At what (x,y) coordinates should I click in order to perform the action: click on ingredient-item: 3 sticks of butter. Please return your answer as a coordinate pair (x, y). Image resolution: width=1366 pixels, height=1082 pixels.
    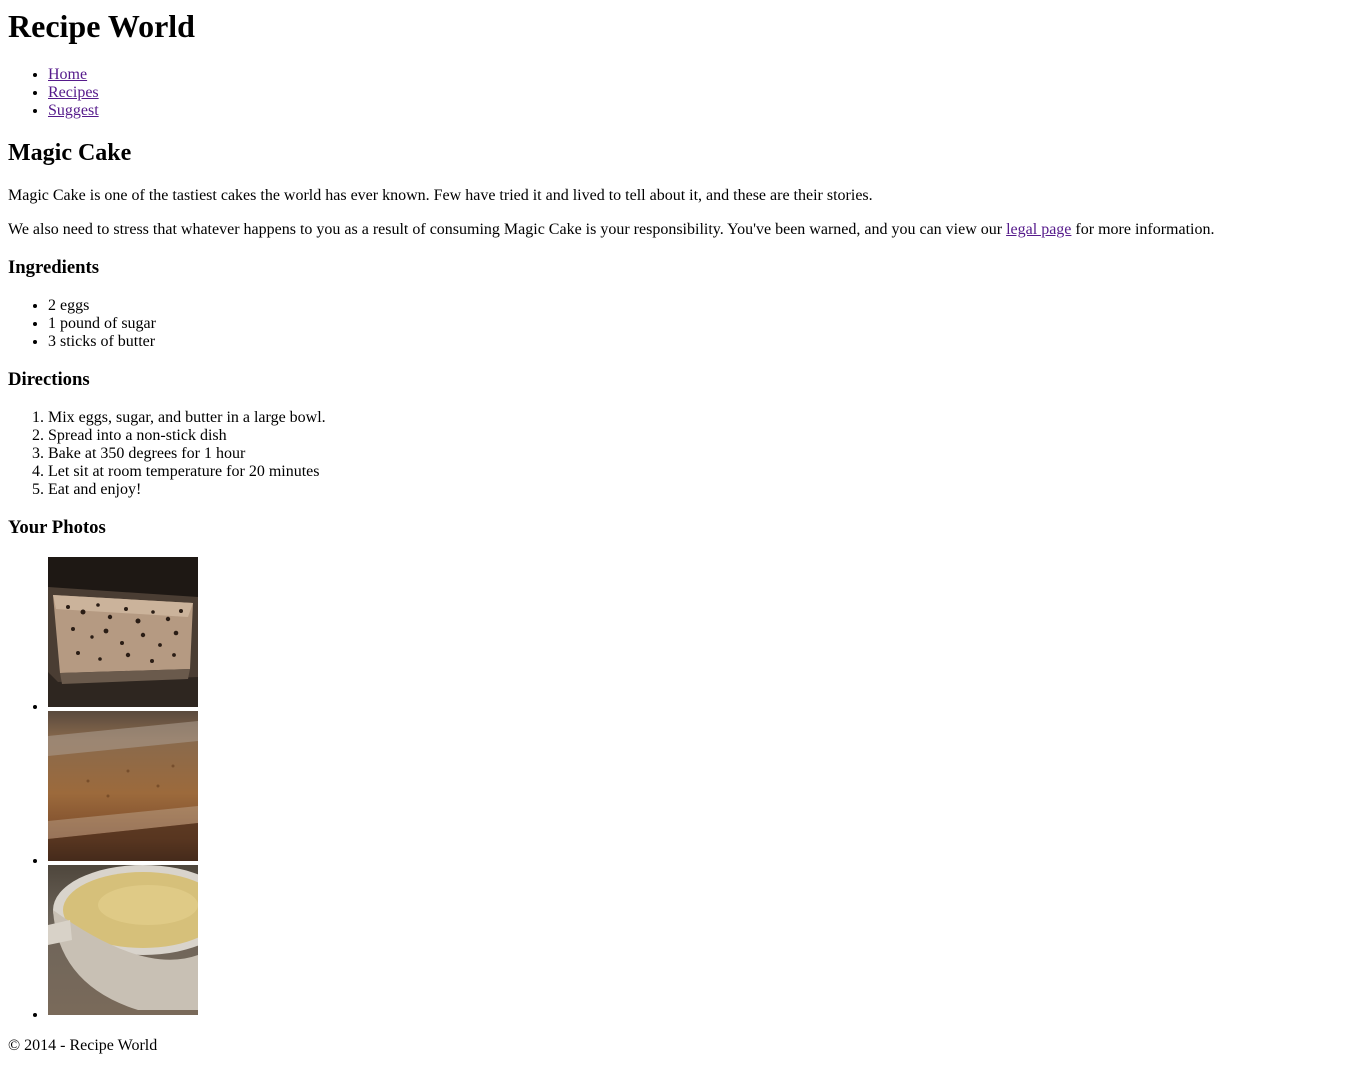
    Looking at the image, I should click on (703, 342).